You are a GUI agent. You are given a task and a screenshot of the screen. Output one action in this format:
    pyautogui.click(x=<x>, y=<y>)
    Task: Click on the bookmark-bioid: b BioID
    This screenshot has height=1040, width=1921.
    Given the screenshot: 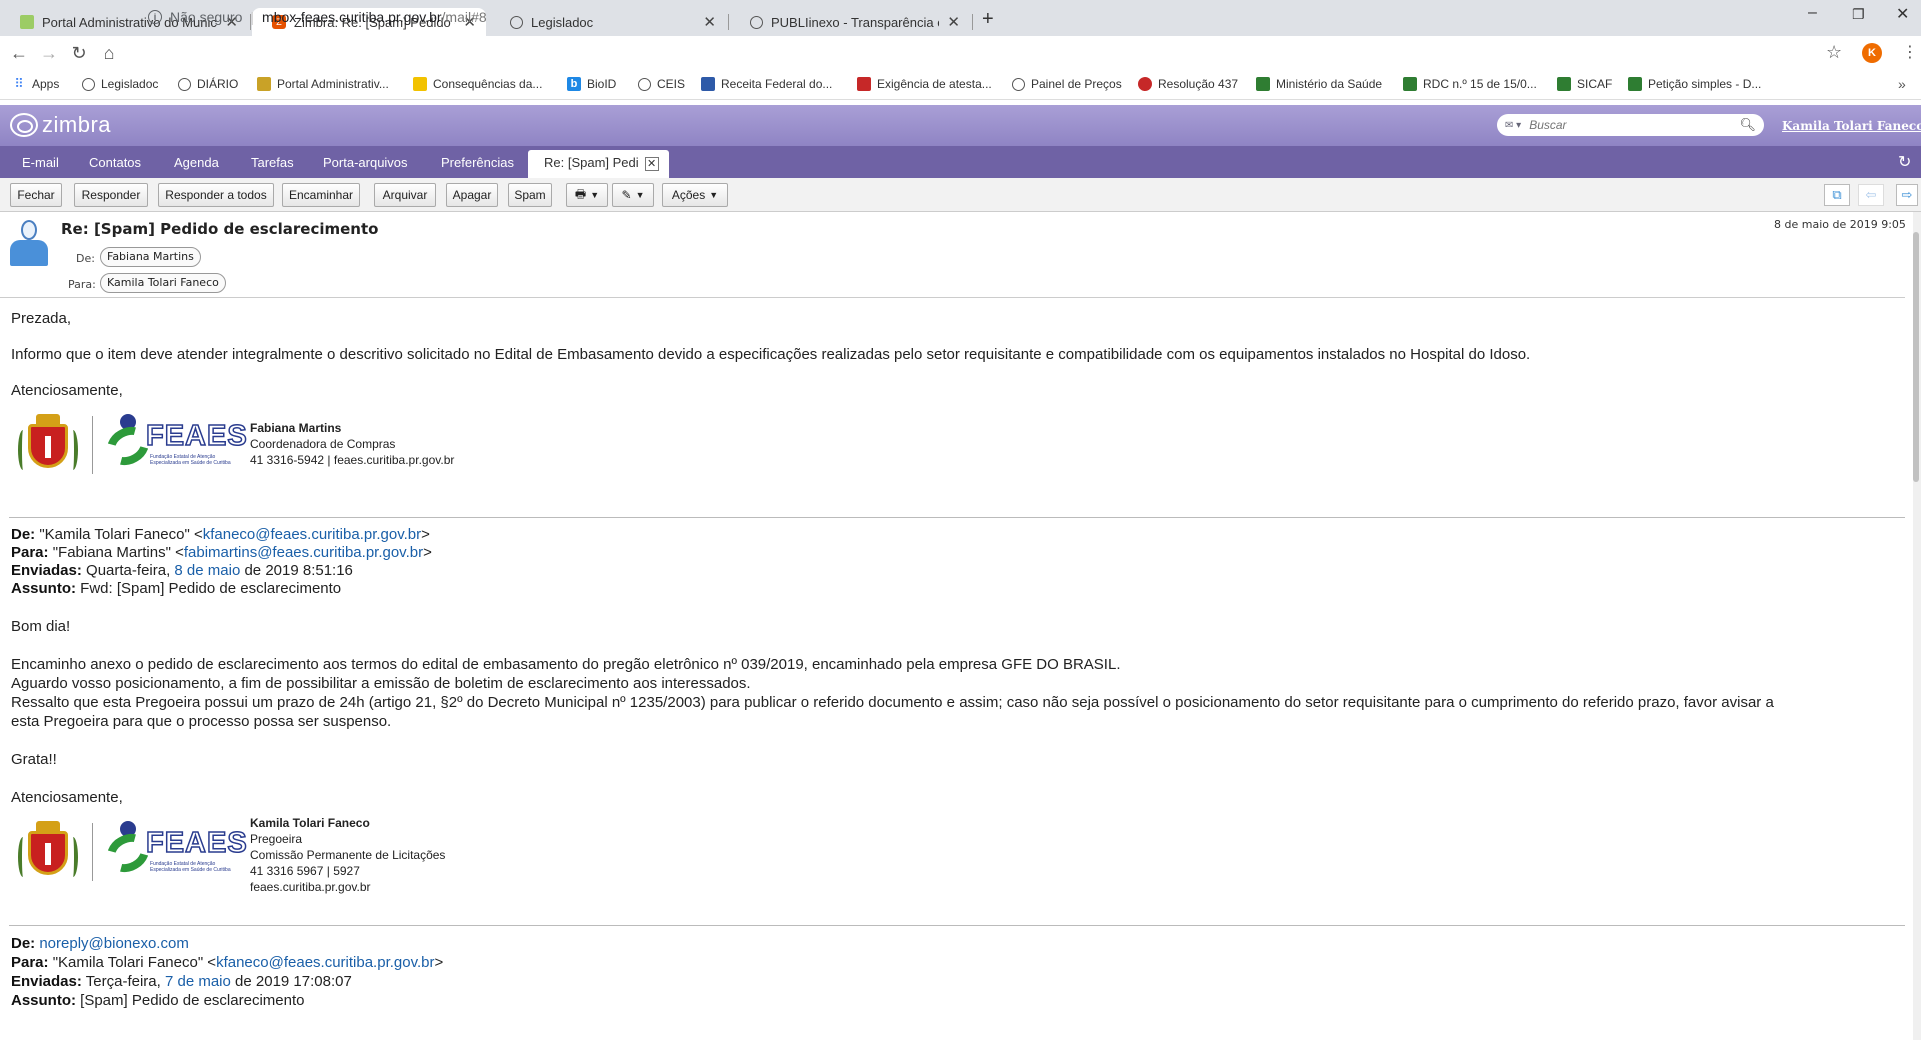 What is the action you would take?
    pyautogui.click(x=591, y=84)
    